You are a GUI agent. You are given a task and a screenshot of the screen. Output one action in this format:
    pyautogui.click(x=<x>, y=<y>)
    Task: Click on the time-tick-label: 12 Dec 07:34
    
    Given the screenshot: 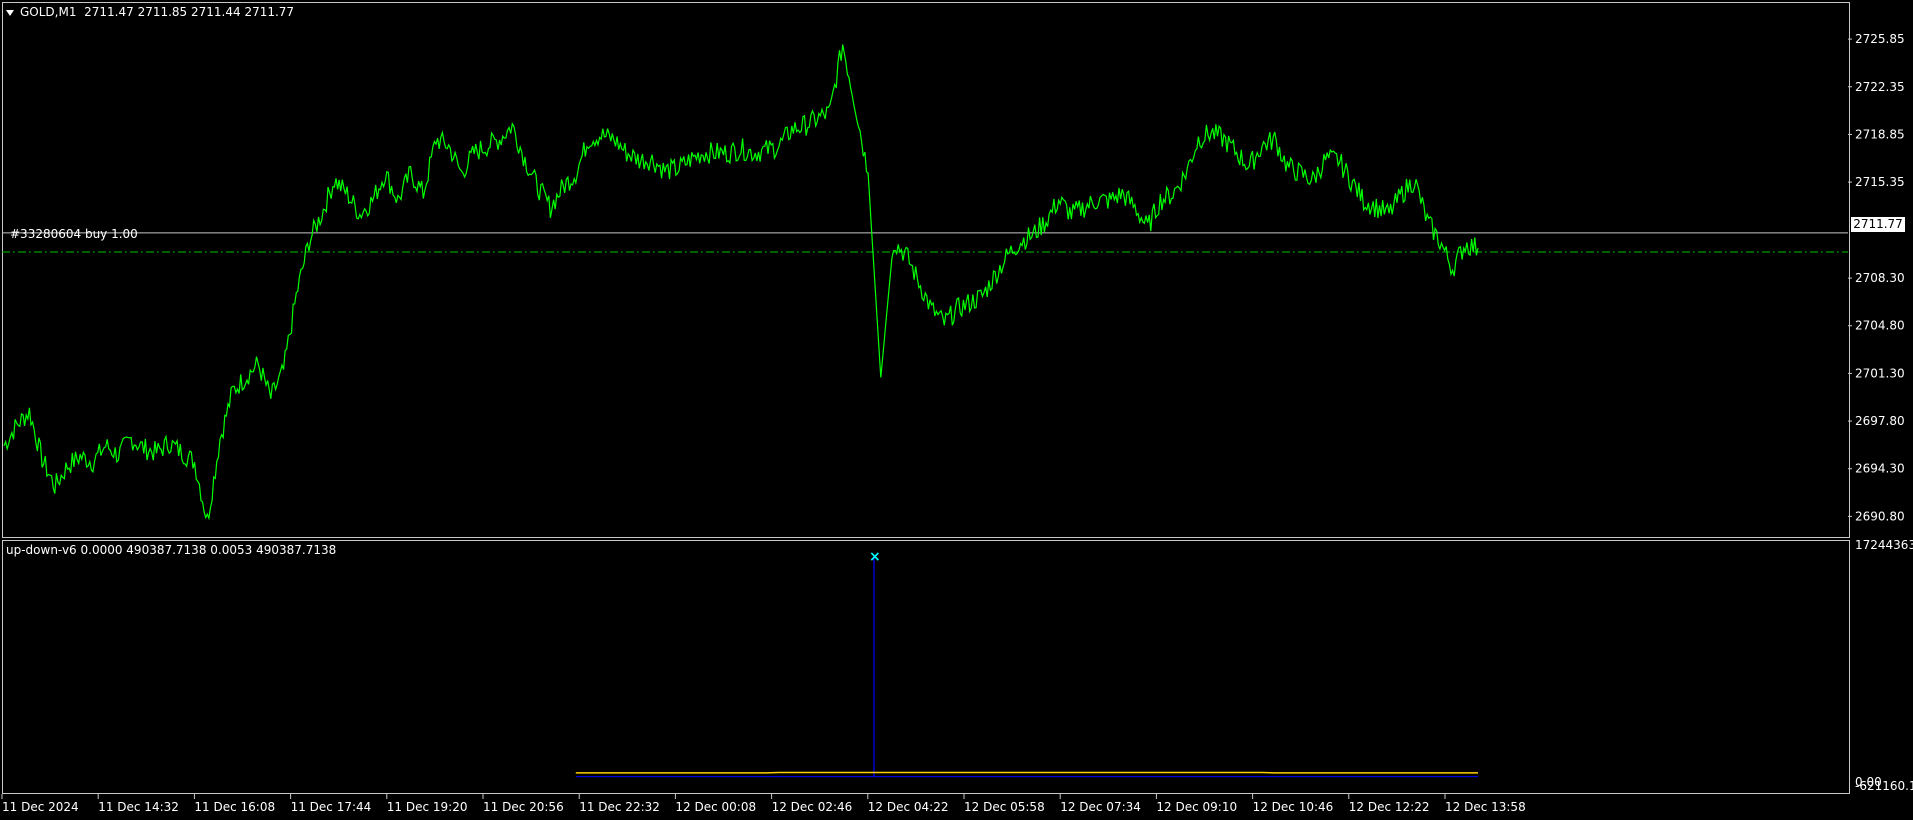 What is the action you would take?
    pyautogui.click(x=1100, y=807)
    